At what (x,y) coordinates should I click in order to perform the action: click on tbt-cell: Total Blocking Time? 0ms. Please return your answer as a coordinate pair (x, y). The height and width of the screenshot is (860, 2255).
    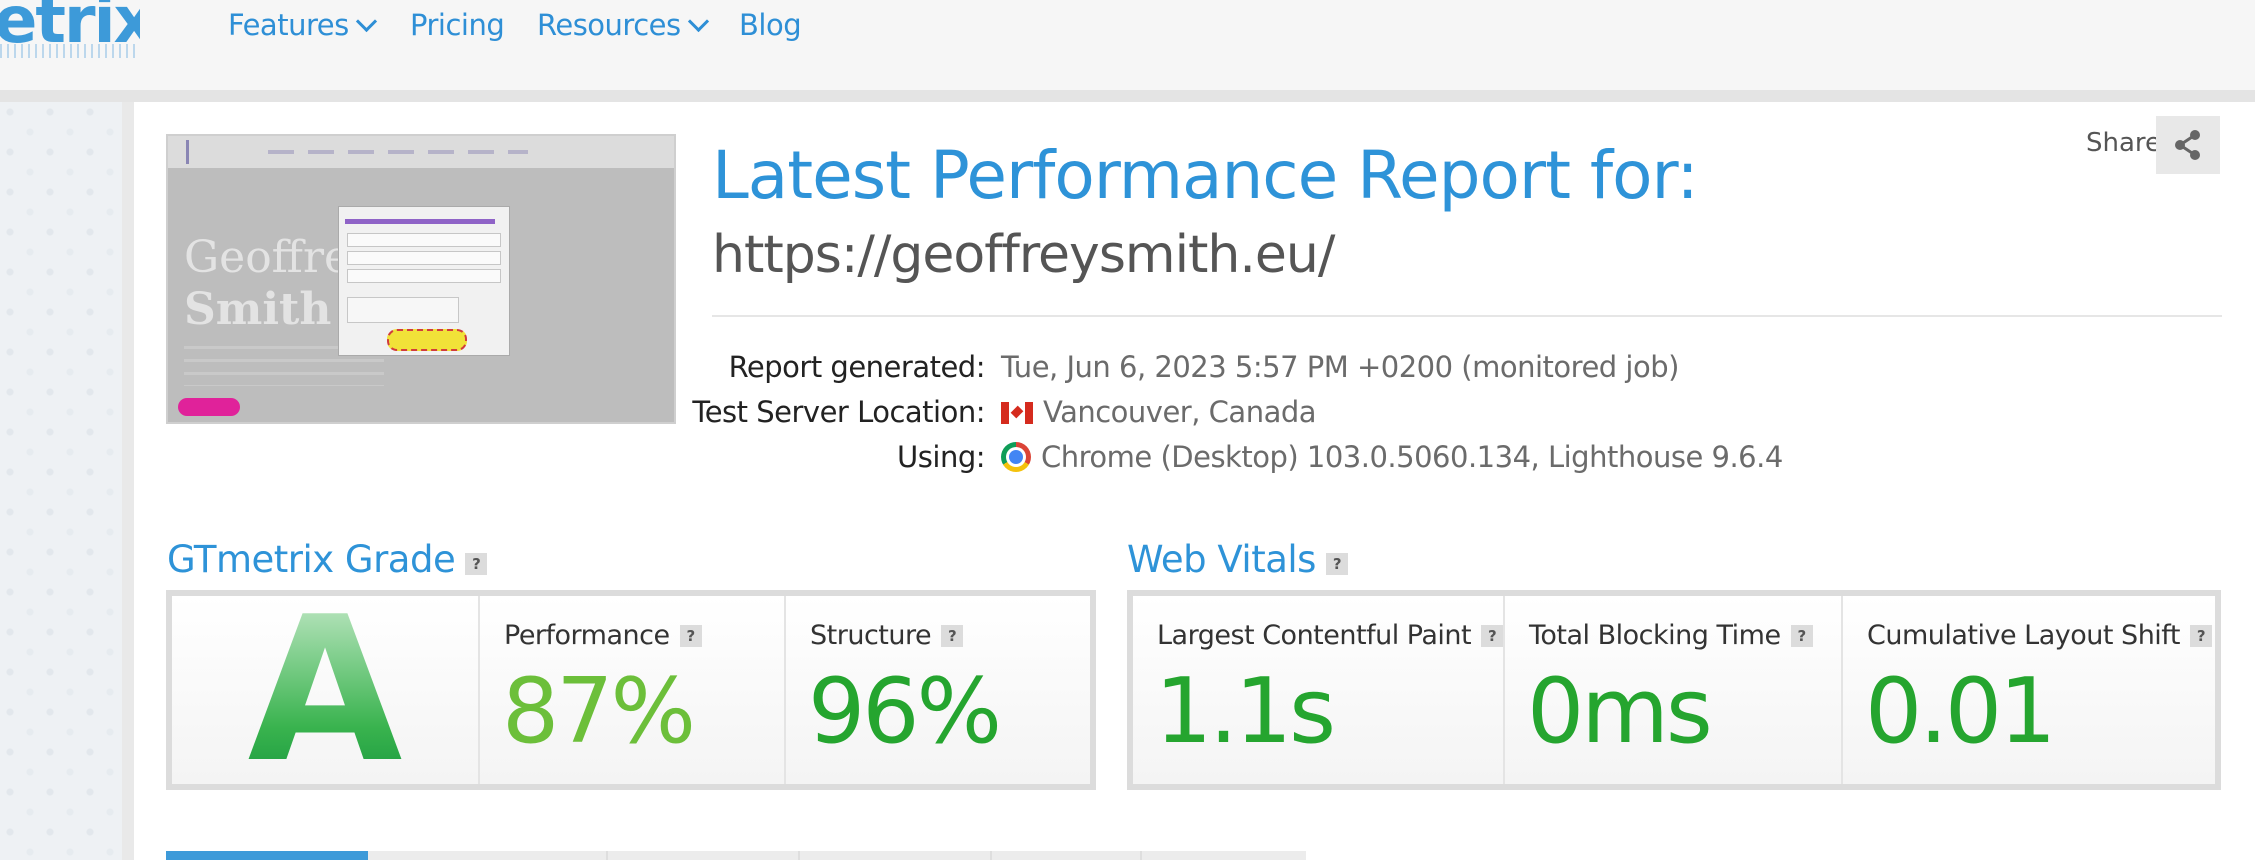
    Looking at the image, I should click on (1672, 690).